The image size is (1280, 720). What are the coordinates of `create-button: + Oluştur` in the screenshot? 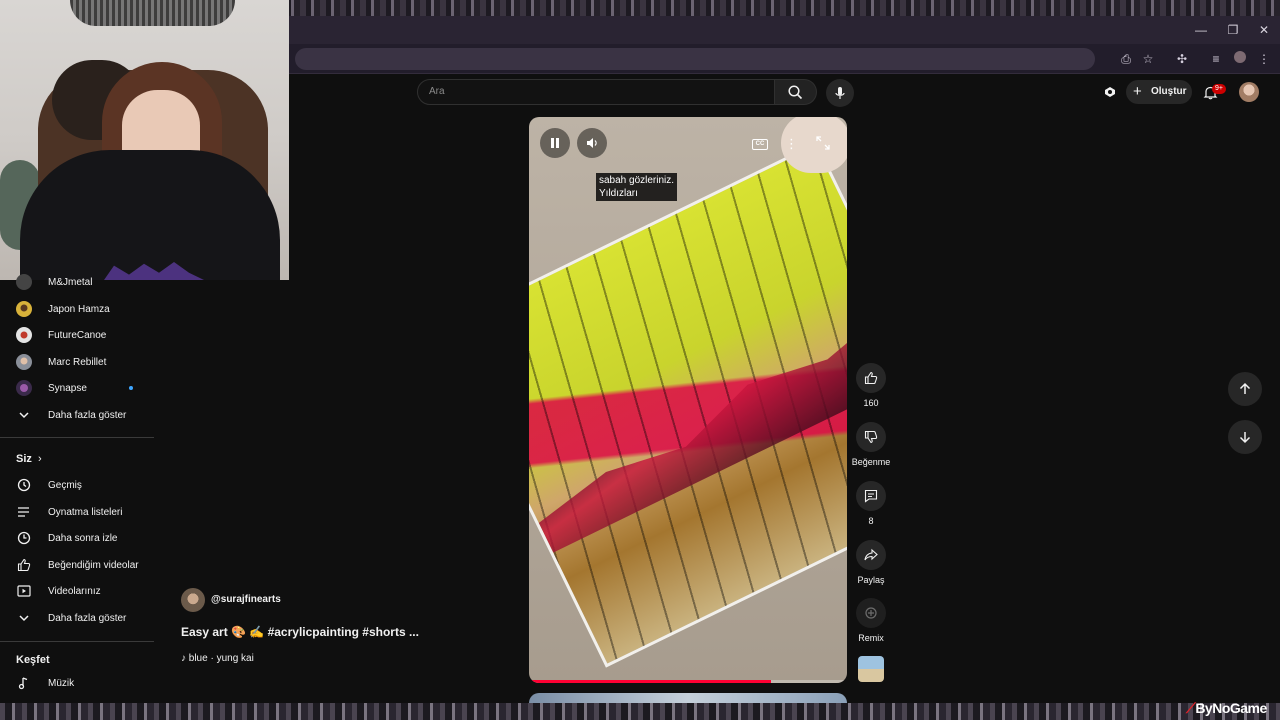 It's located at (1159, 92).